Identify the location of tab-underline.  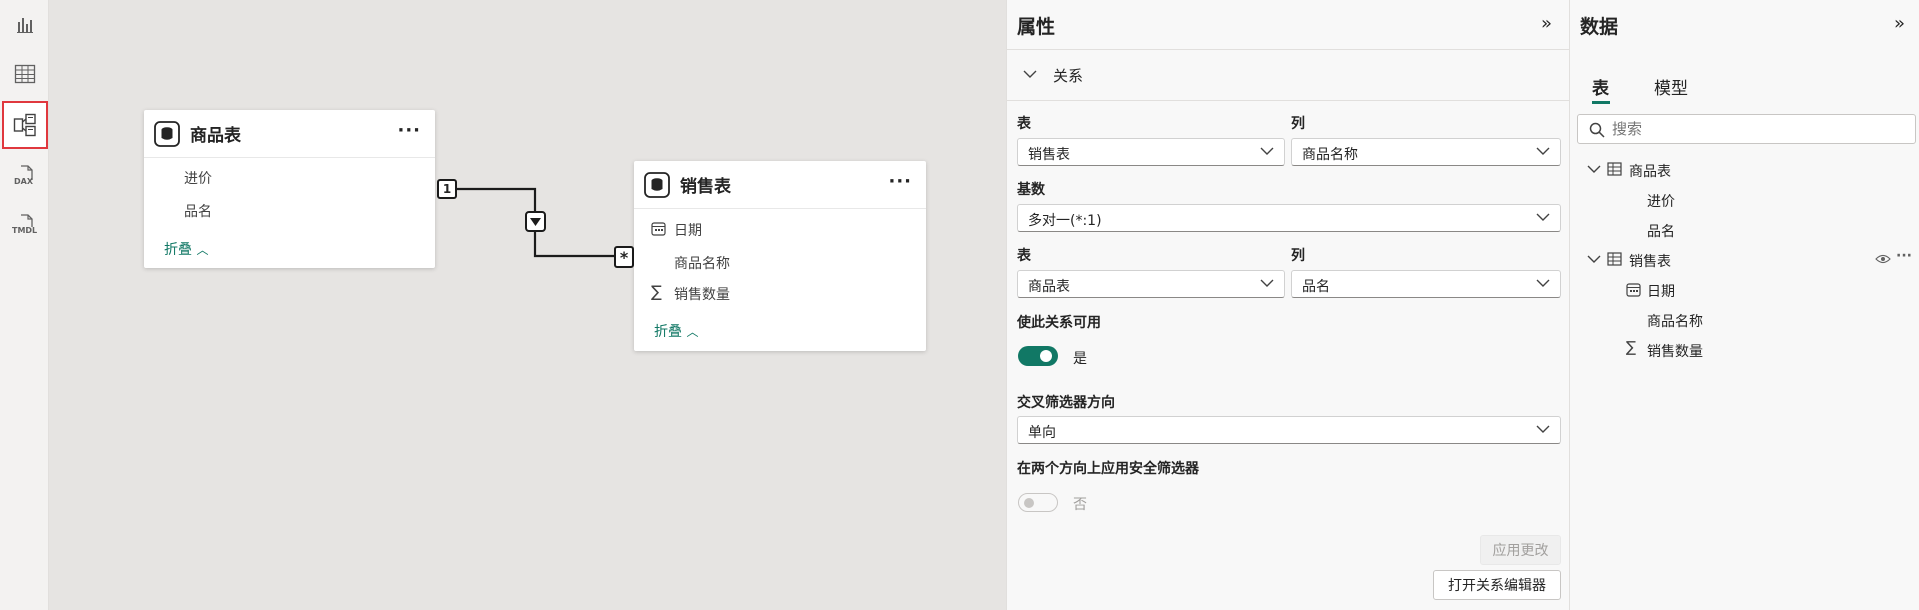
(1601, 102).